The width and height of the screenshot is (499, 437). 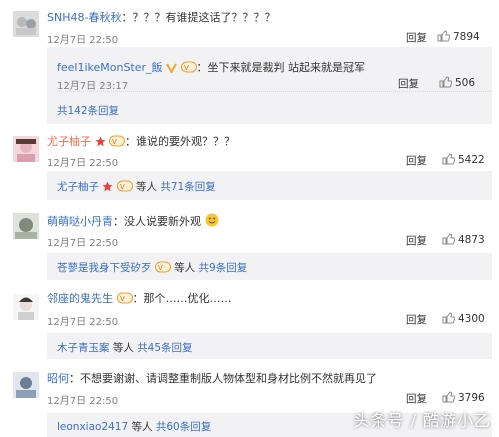 What do you see at coordinates (471, 398) in the screenshot?
I see `like-count: 3796` at bounding box center [471, 398].